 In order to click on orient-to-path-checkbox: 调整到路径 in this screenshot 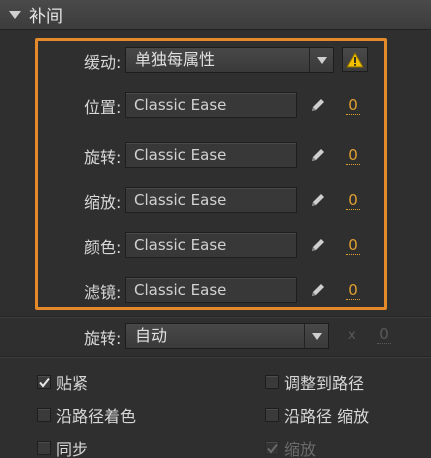, I will do `click(314, 382)`.